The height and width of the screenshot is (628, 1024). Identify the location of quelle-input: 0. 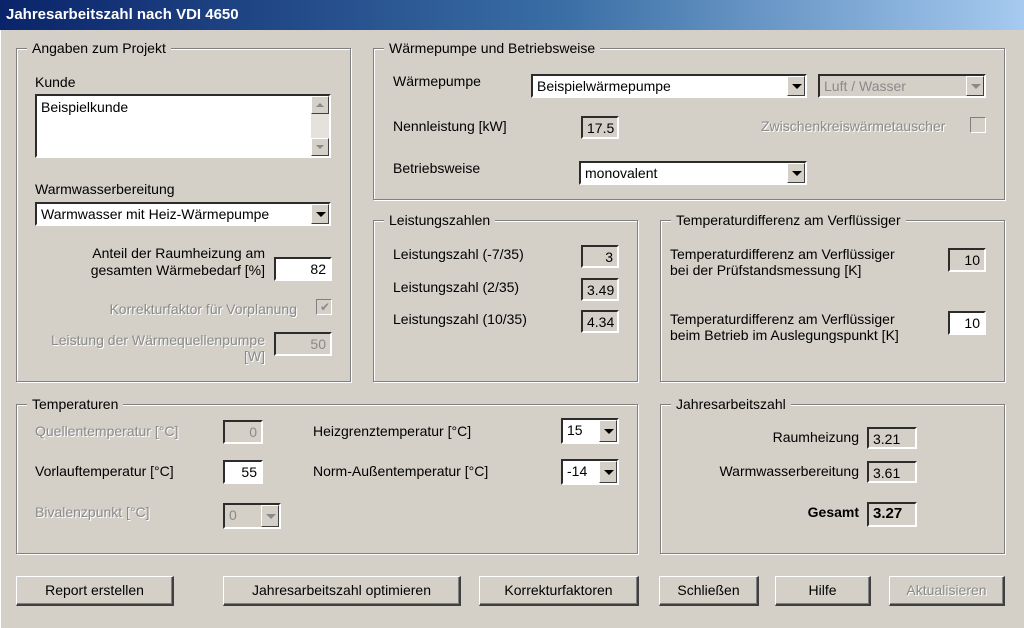
(243, 432).